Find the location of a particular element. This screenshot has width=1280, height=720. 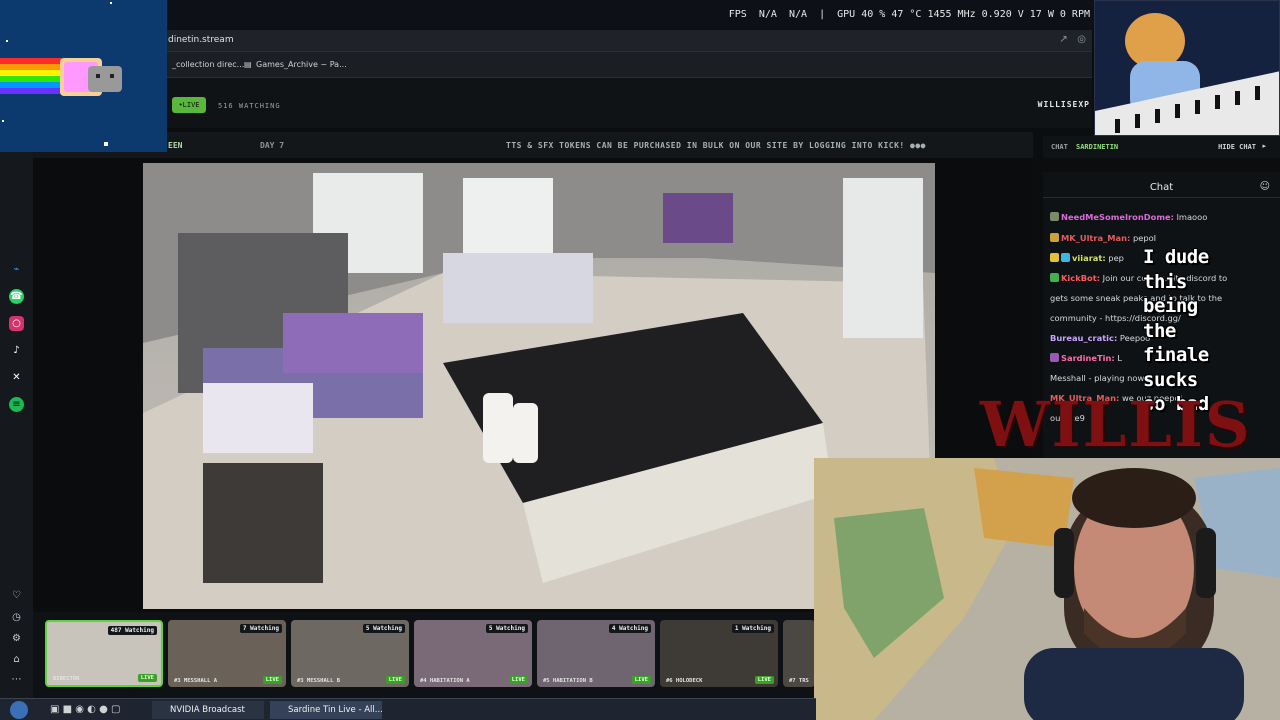

camera-thumb-habitation-b: 4 Watching #5 HABITATION B LIVE is located at coordinates (596, 653).